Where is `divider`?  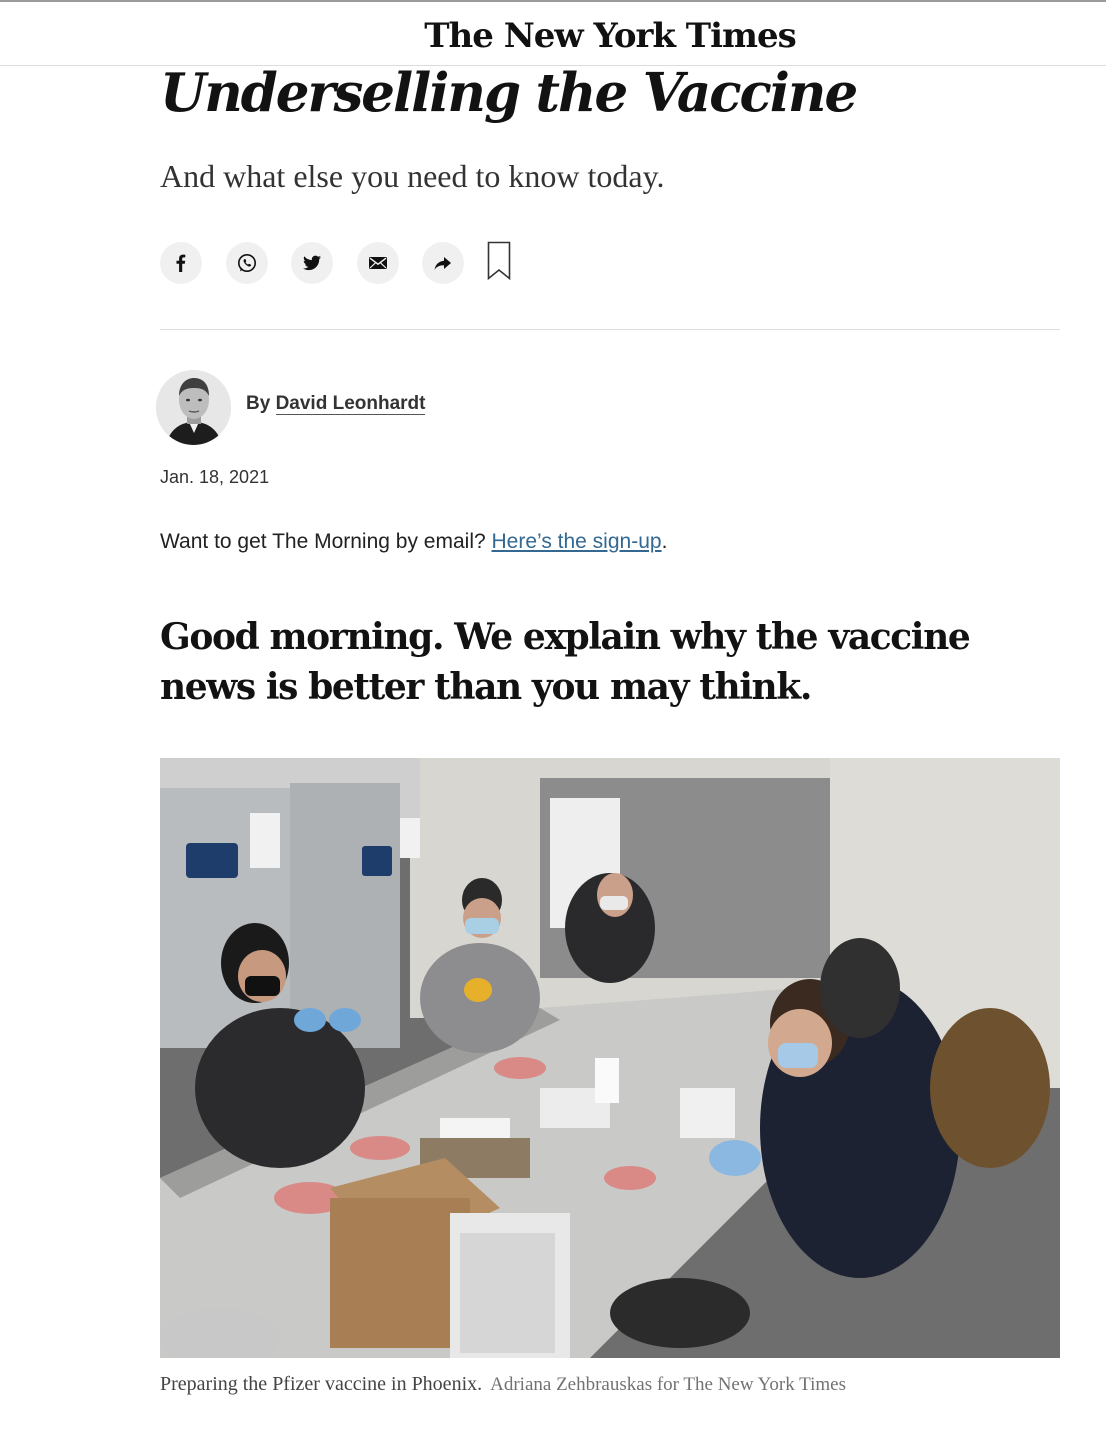
divider is located at coordinates (610, 329).